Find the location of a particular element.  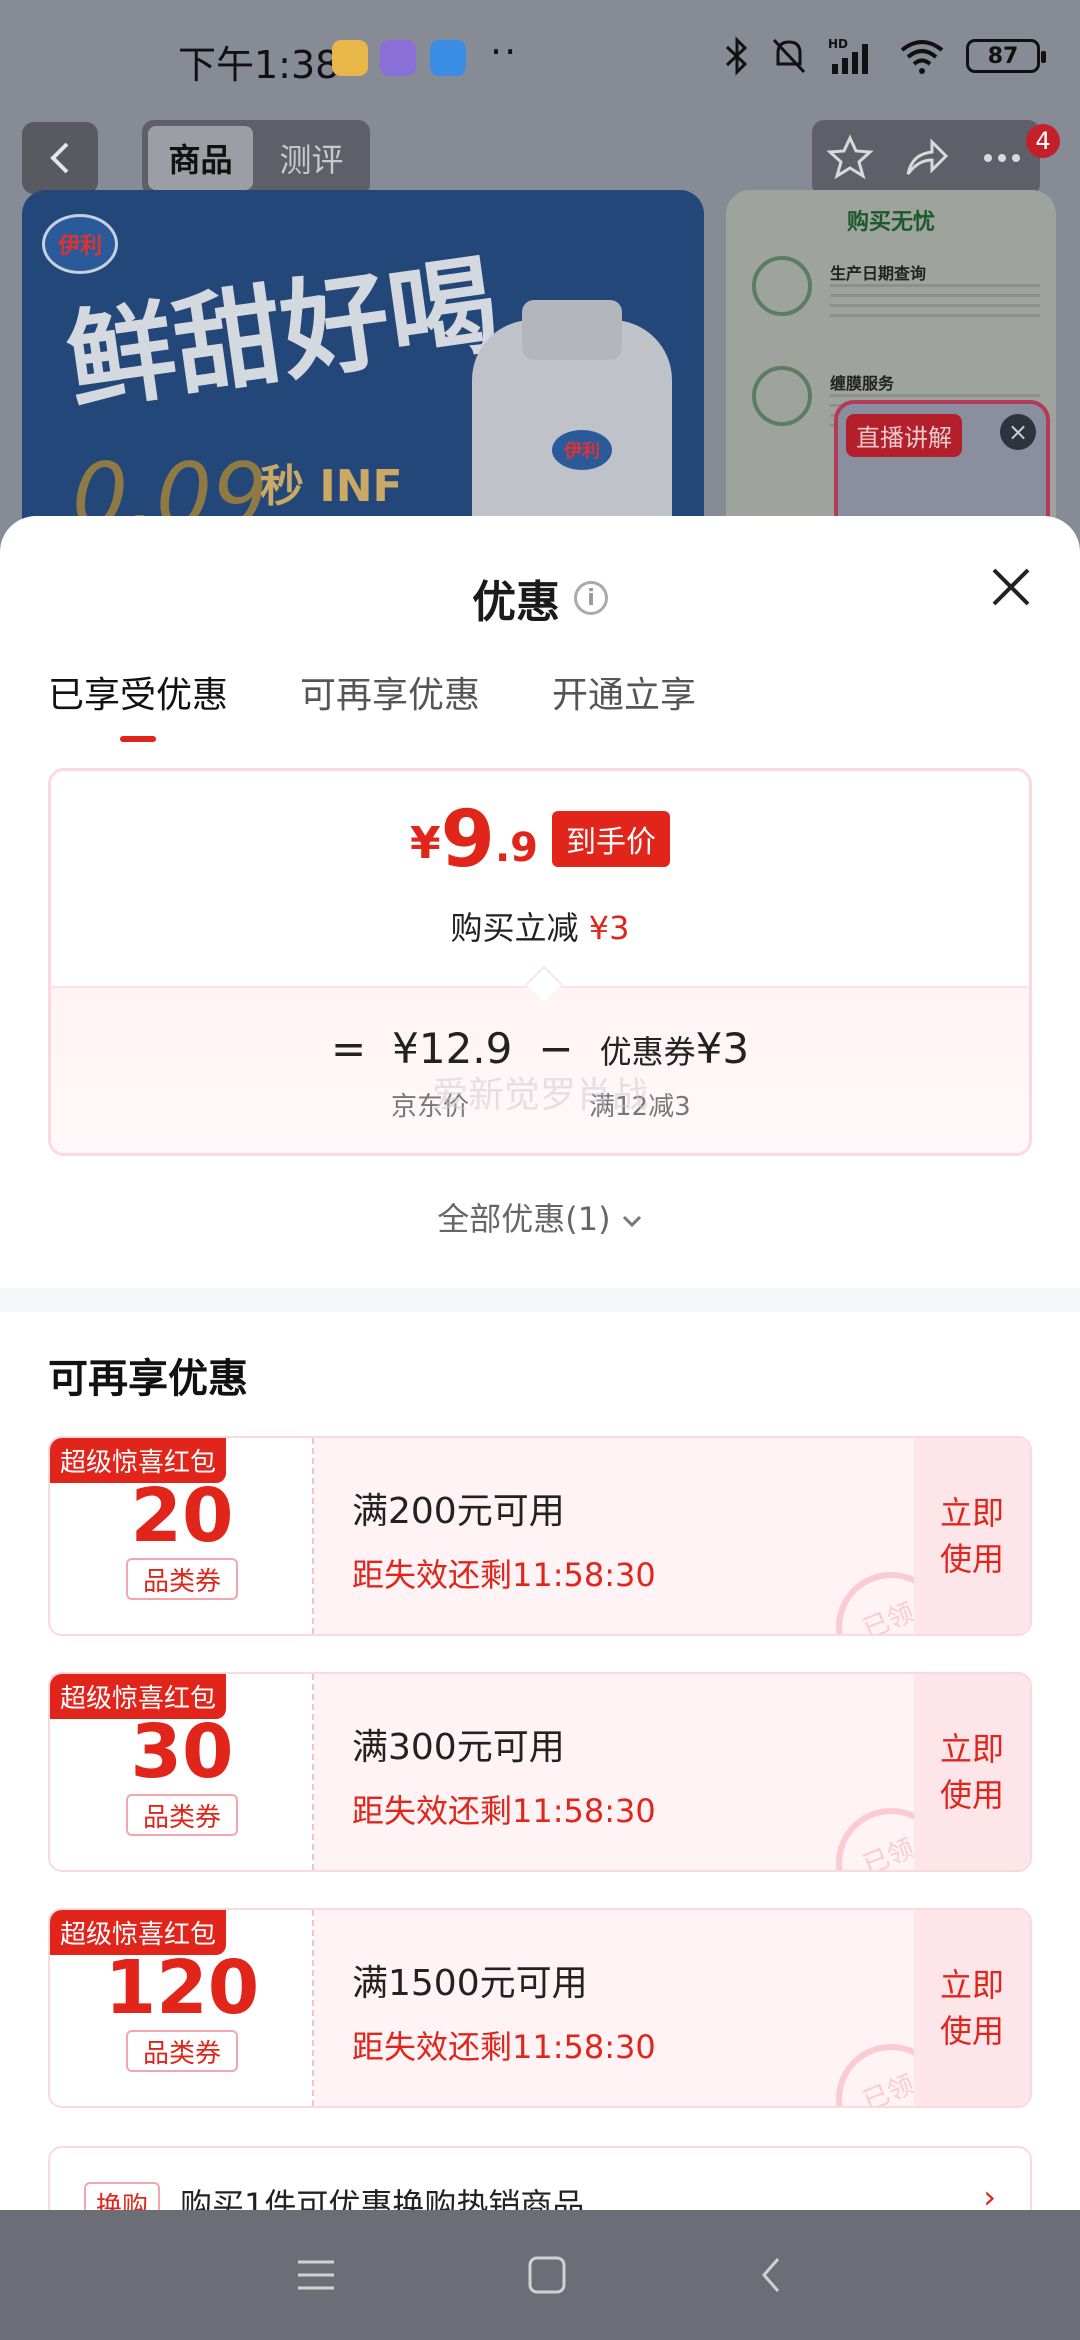

final-price-tag: 到手价 is located at coordinates (610, 839).